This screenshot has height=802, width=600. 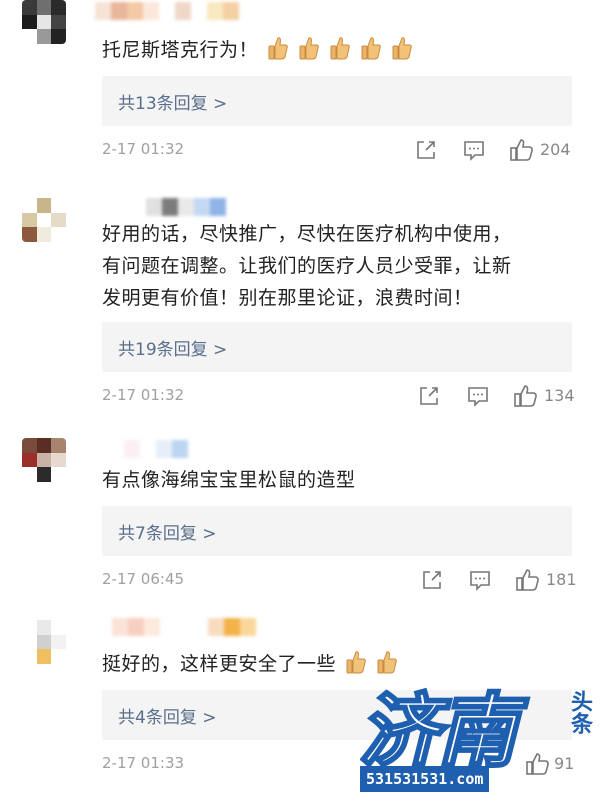 I want to click on timestamp: 2-17 06:45, so click(x=143, y=579).